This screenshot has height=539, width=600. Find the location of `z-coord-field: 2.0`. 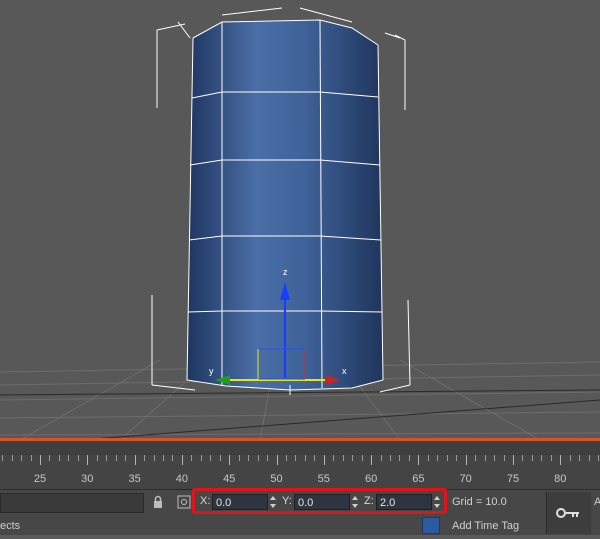

z-coord-field: 2.0 is located at coordinates (404, 502).